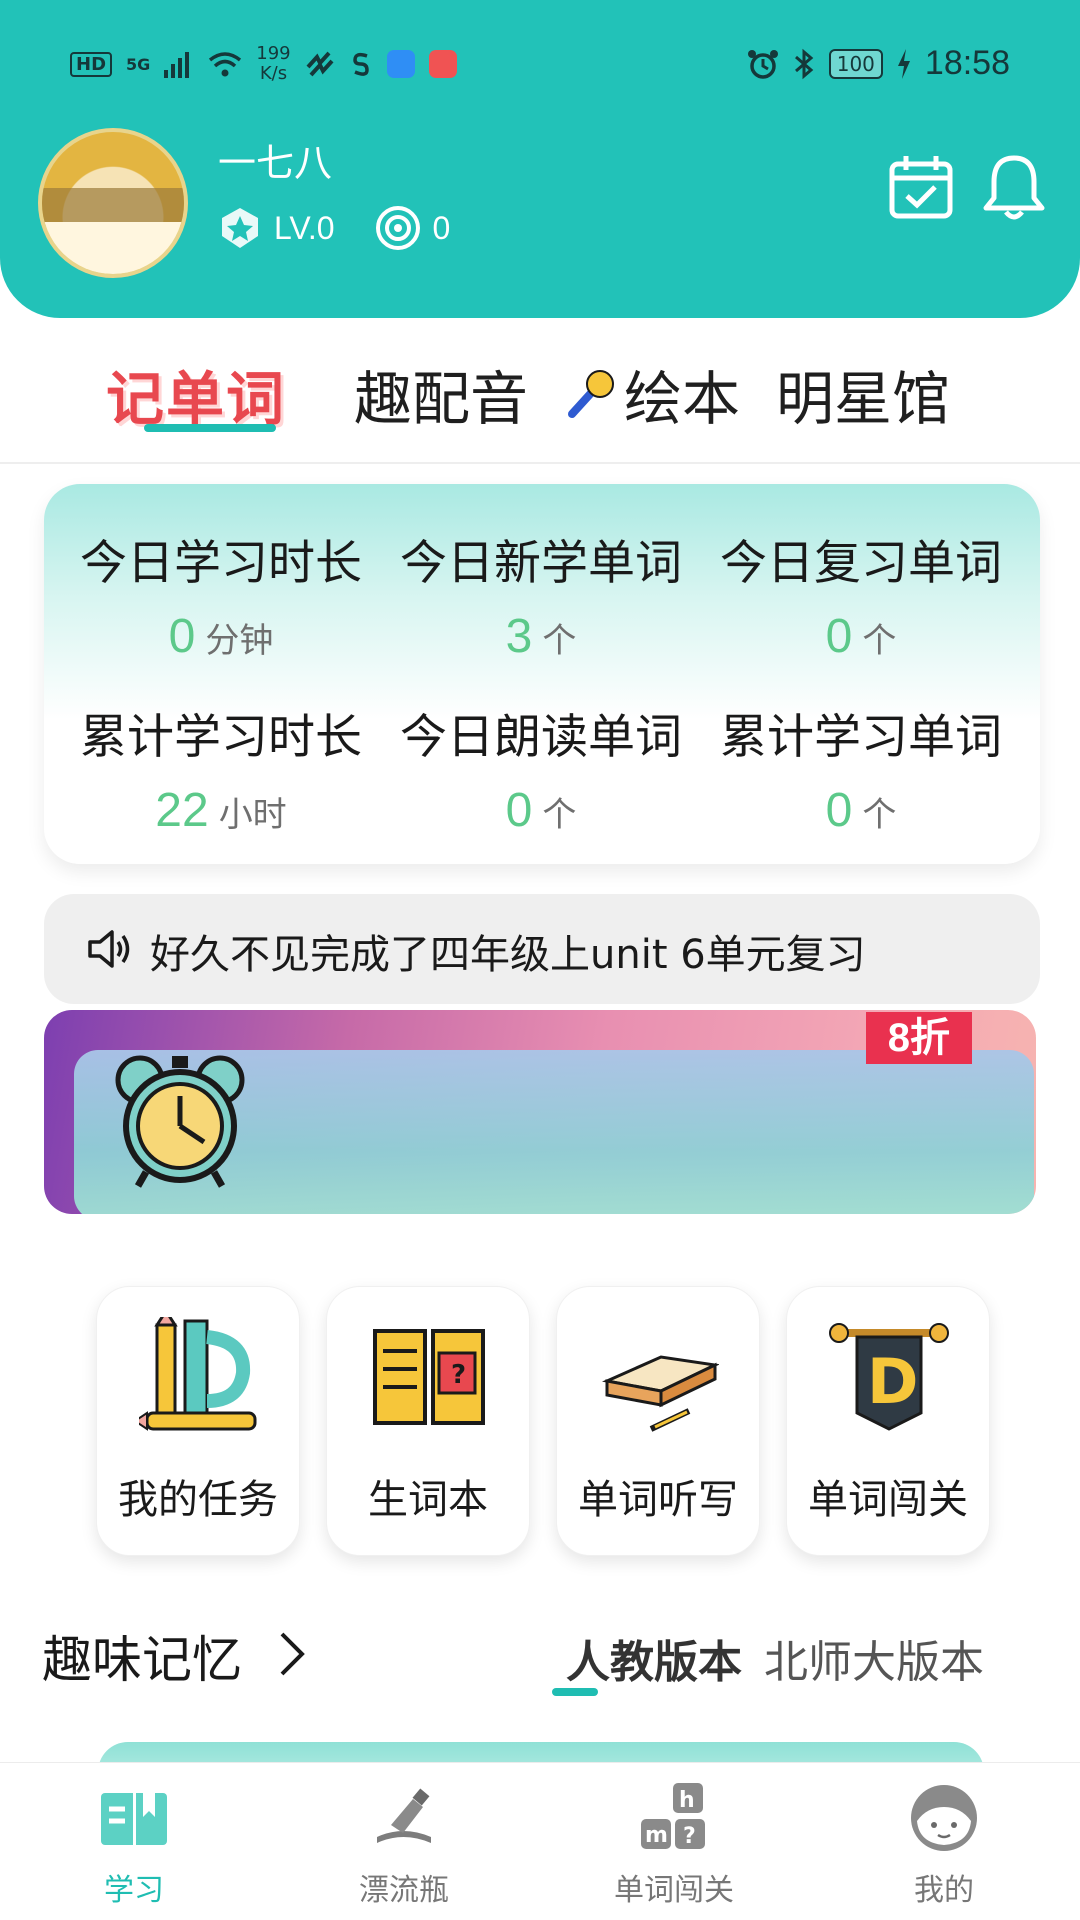 This screenshot has height=1920, width=1080. I want to click on notice-text: 好久不见完成了四年级上unit 6单元复习, so click(508, 955).